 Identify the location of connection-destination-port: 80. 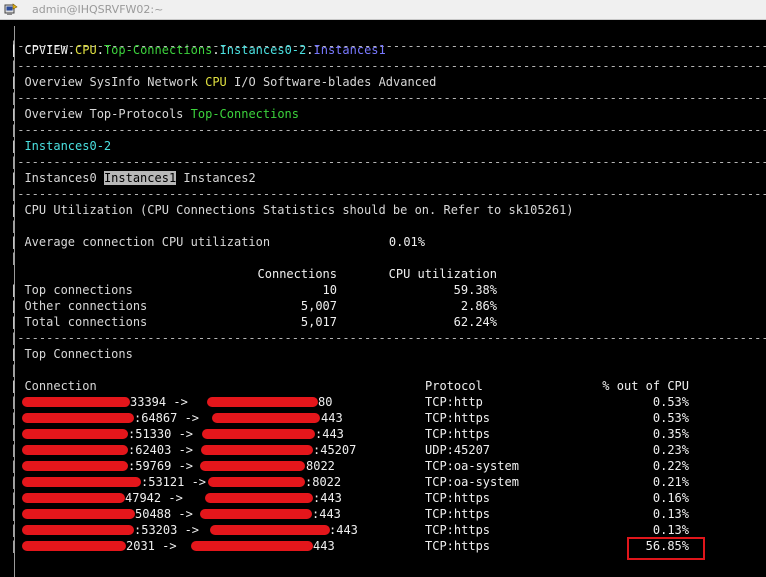
(325, 402).